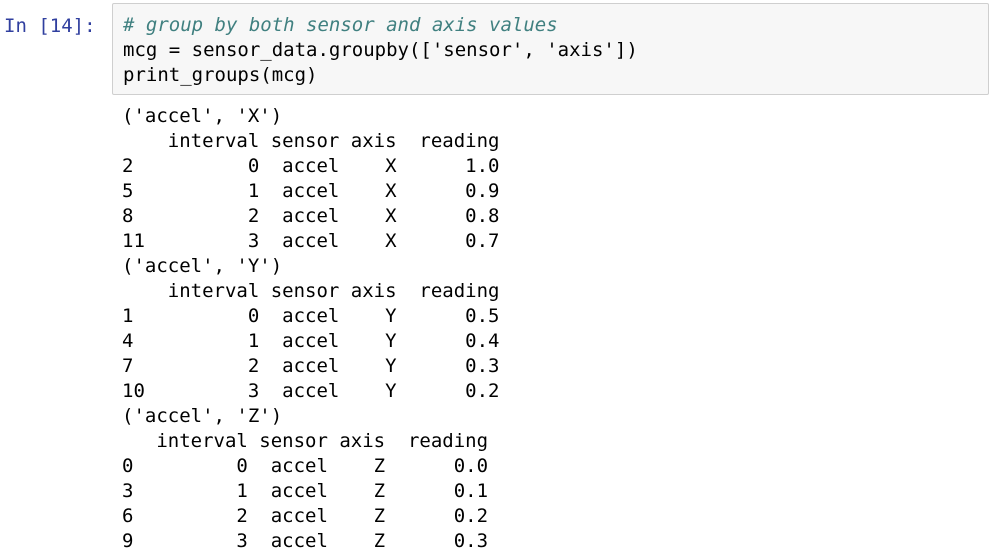  What do you see at coordinates (305, 466) in the screenshot?
I see `table-row: 0 0 accel Z 0.0` at bounding box center [305, 466].